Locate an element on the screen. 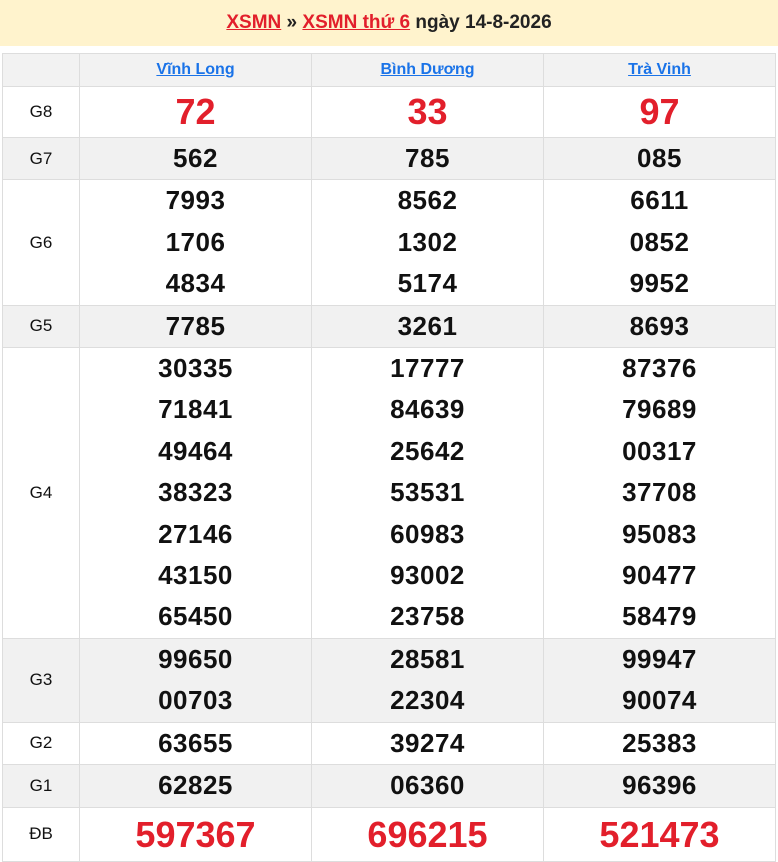 The width and height of the screenshot is (778, 862). result-cell: 30335 71841 49464 38323 27146 43150 65450 is located at coordinates (195, 493).